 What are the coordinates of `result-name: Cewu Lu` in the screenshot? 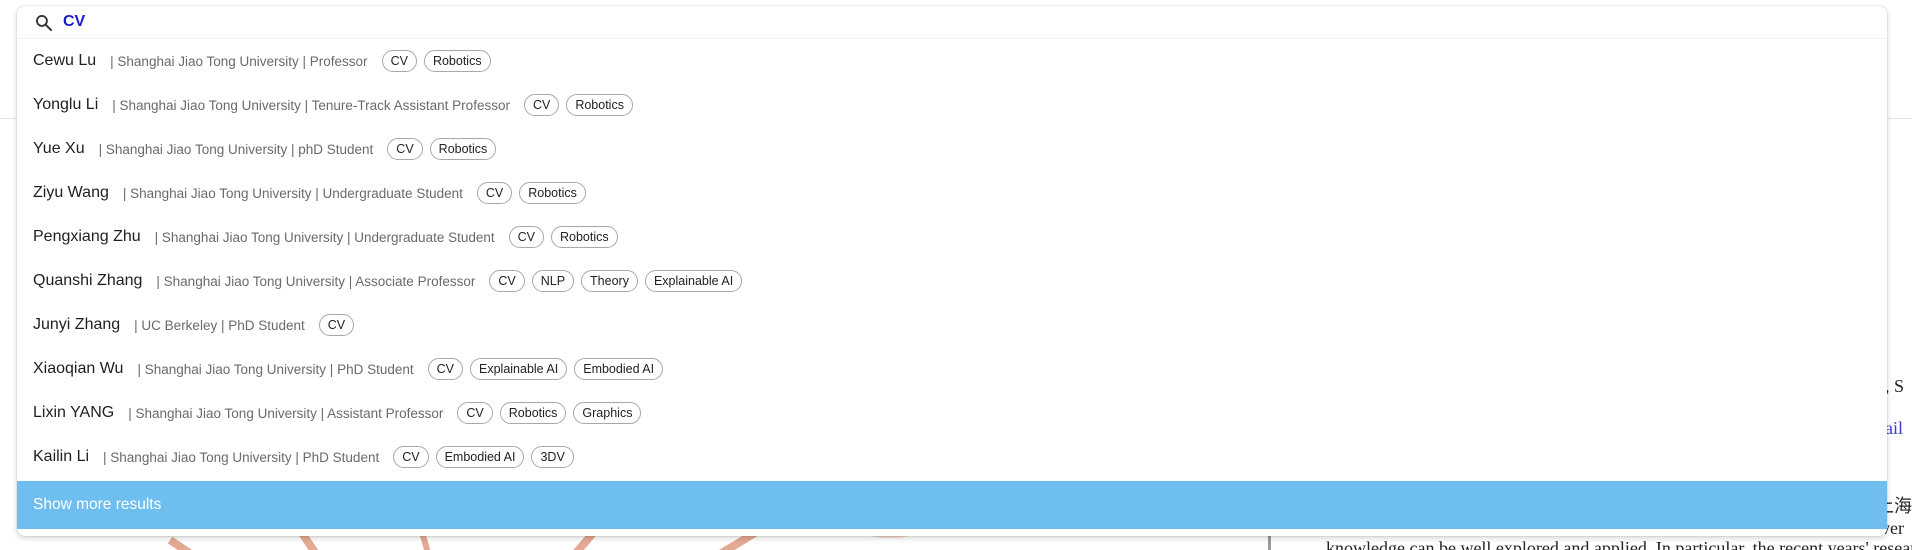 It's located at (65, 60).